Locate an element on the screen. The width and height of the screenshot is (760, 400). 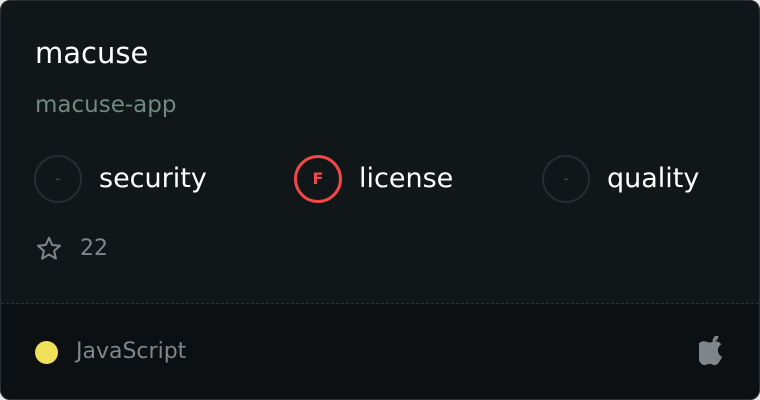
security-grade-badge: - is located at coordinates (58, 179).